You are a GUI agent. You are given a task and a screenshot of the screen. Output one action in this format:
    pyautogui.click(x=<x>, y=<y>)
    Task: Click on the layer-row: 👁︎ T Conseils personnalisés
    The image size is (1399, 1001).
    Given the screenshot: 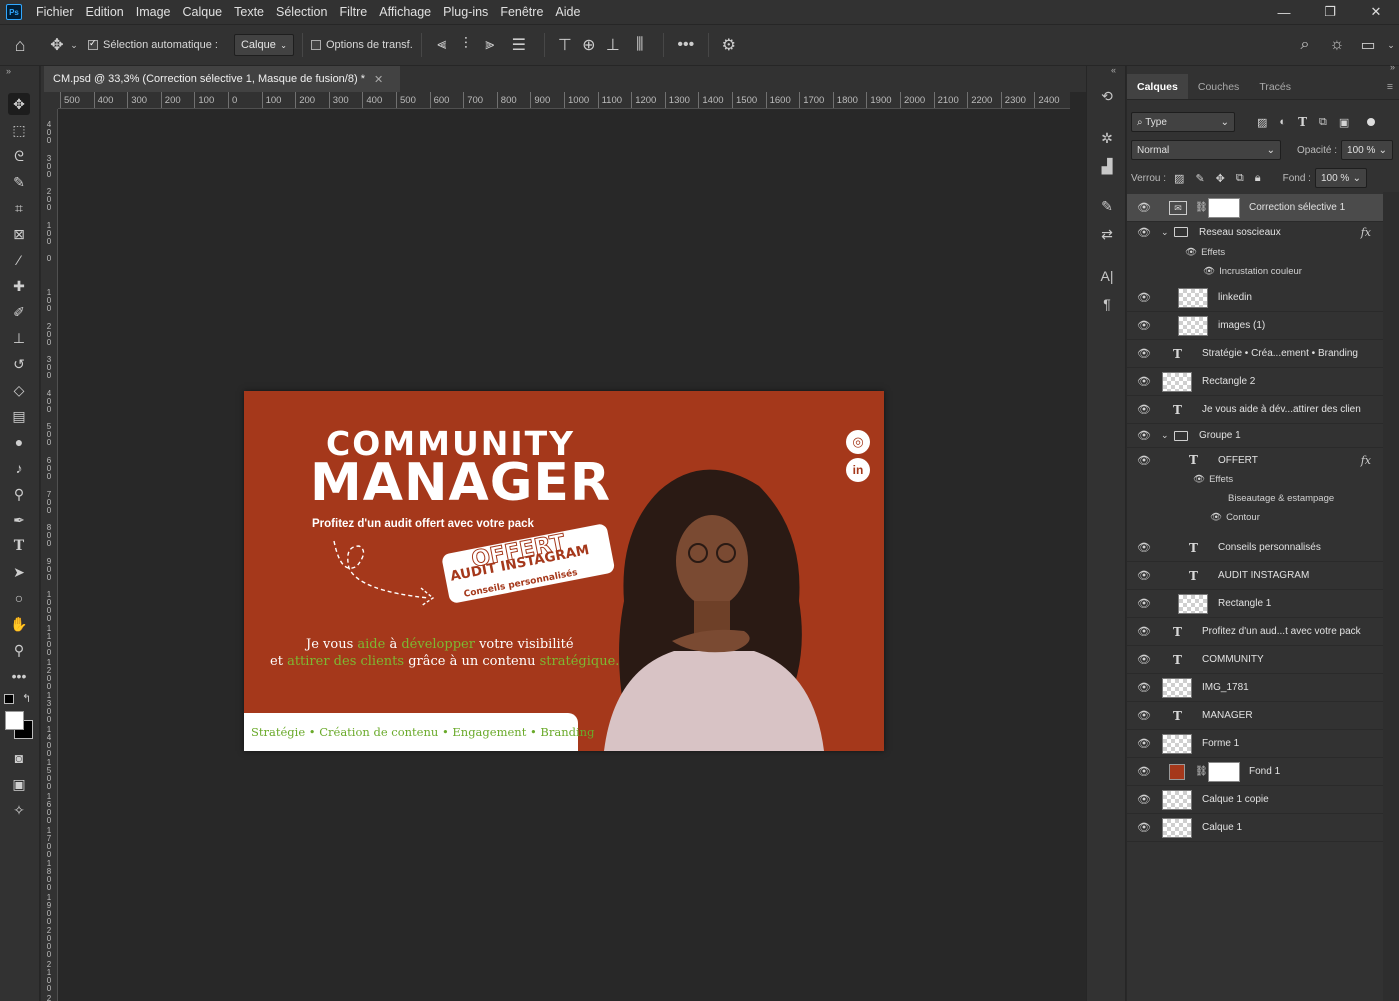 What is the action you would take?
    pyautogui.click(x=1255, y=548)
    